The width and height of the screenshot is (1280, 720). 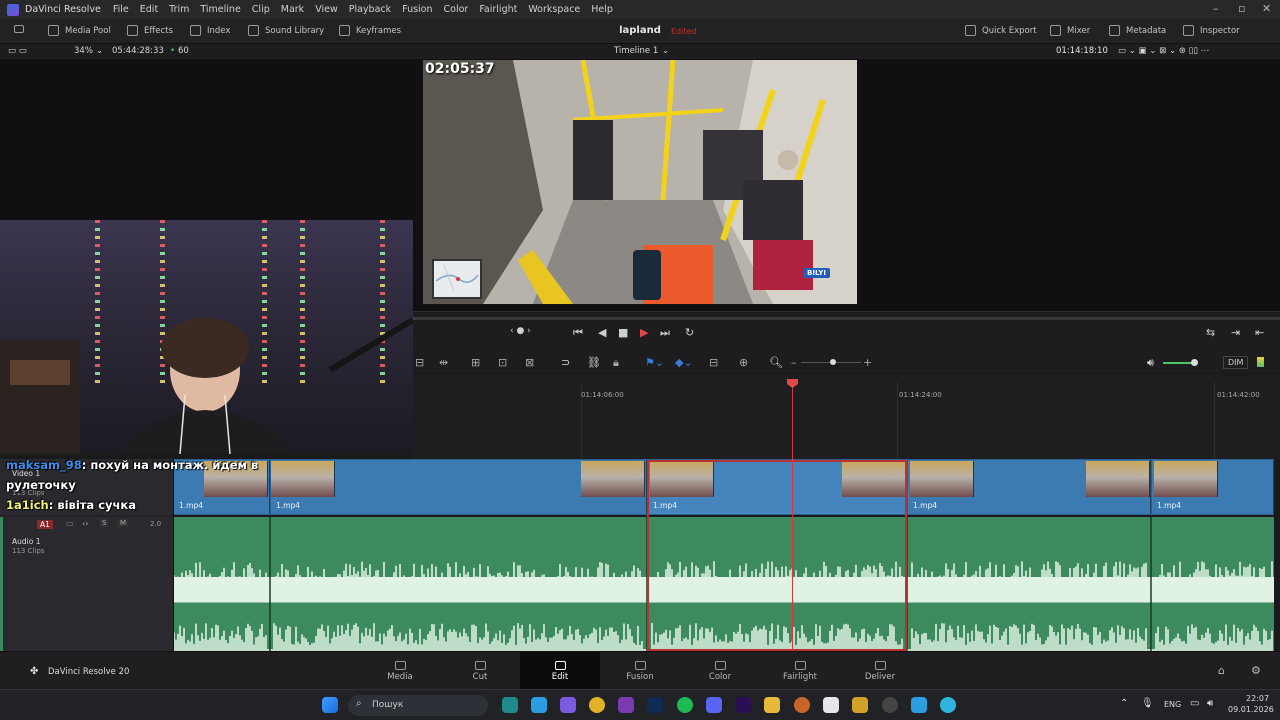 What do you see at coordinates (1236, 362) in the screenshot?
I see `dim-button: DIM` at bounding box center [1236, 362].